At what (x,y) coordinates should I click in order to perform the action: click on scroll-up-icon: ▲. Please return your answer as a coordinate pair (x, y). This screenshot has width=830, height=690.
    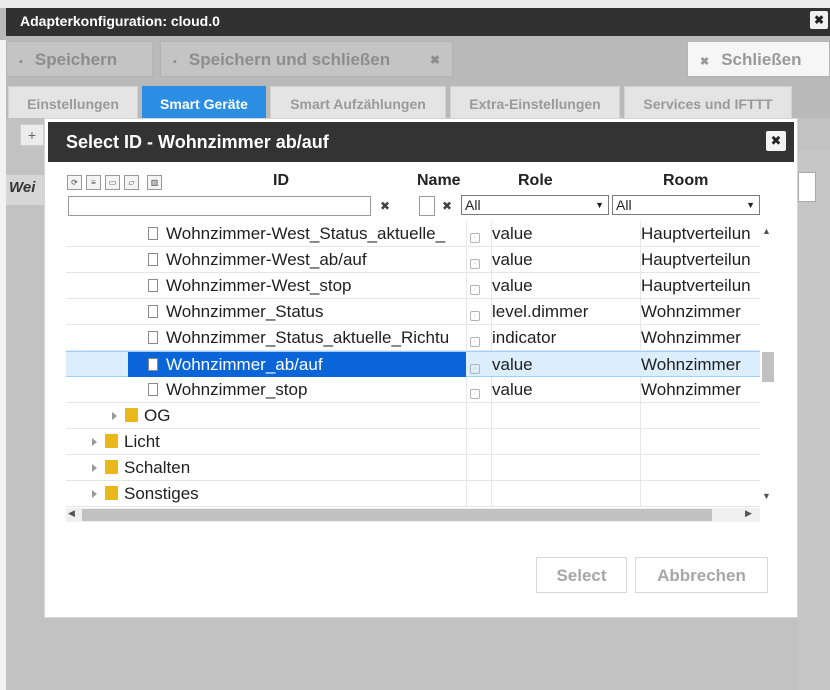
    Looking at the image, I should click on (766, 231).